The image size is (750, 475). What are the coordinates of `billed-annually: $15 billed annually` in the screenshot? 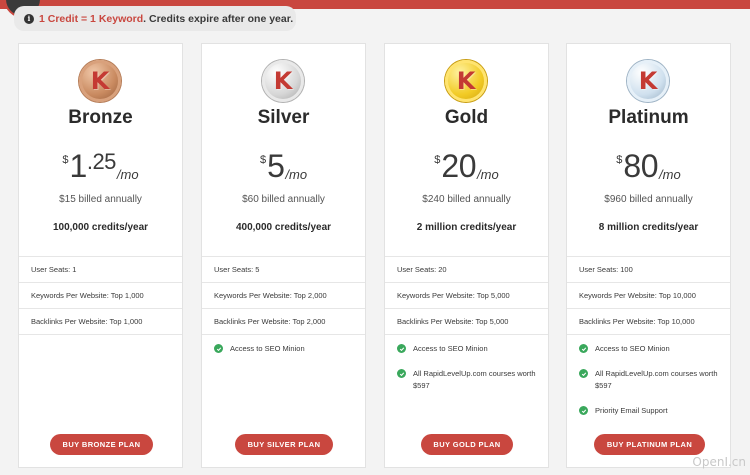 It's located at (100, 199).